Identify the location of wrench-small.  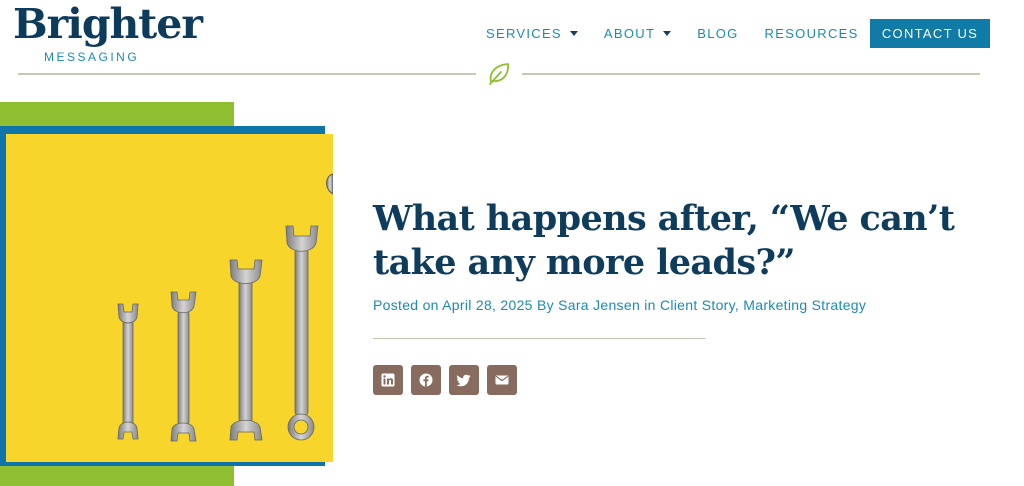
(128, 371).